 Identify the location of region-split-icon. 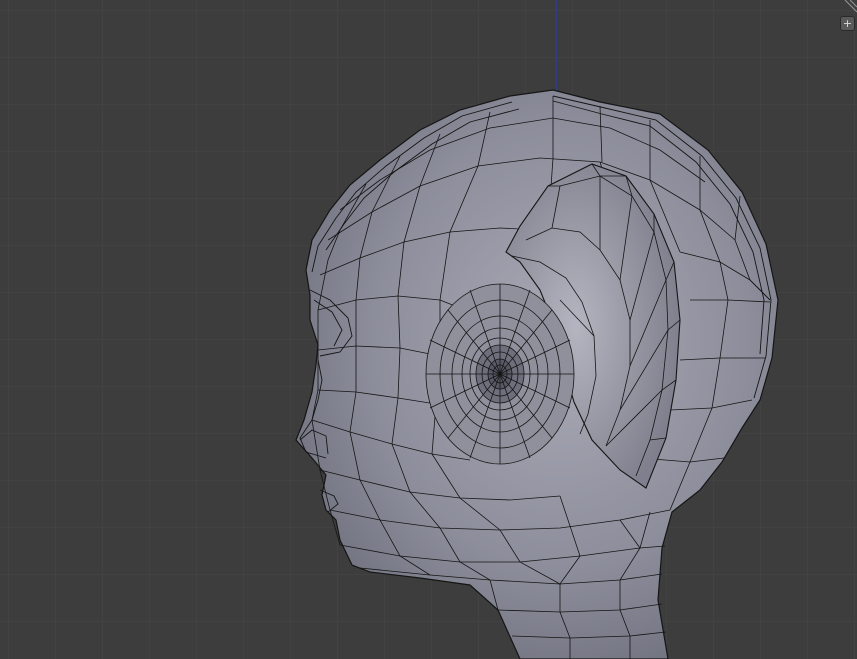
(849, 7).